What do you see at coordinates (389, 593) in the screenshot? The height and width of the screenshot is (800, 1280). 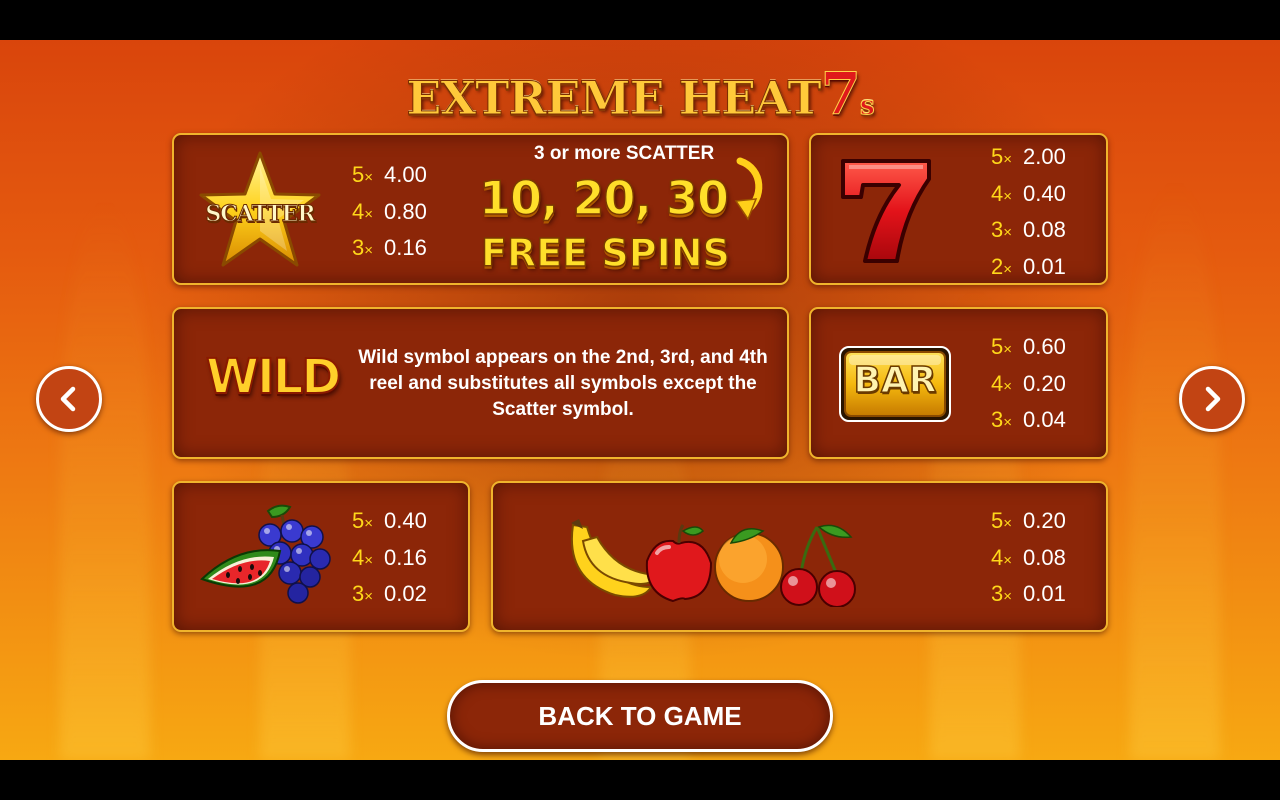 I see `pay-row: 3× 0.02` at bounding box center [389, 593].